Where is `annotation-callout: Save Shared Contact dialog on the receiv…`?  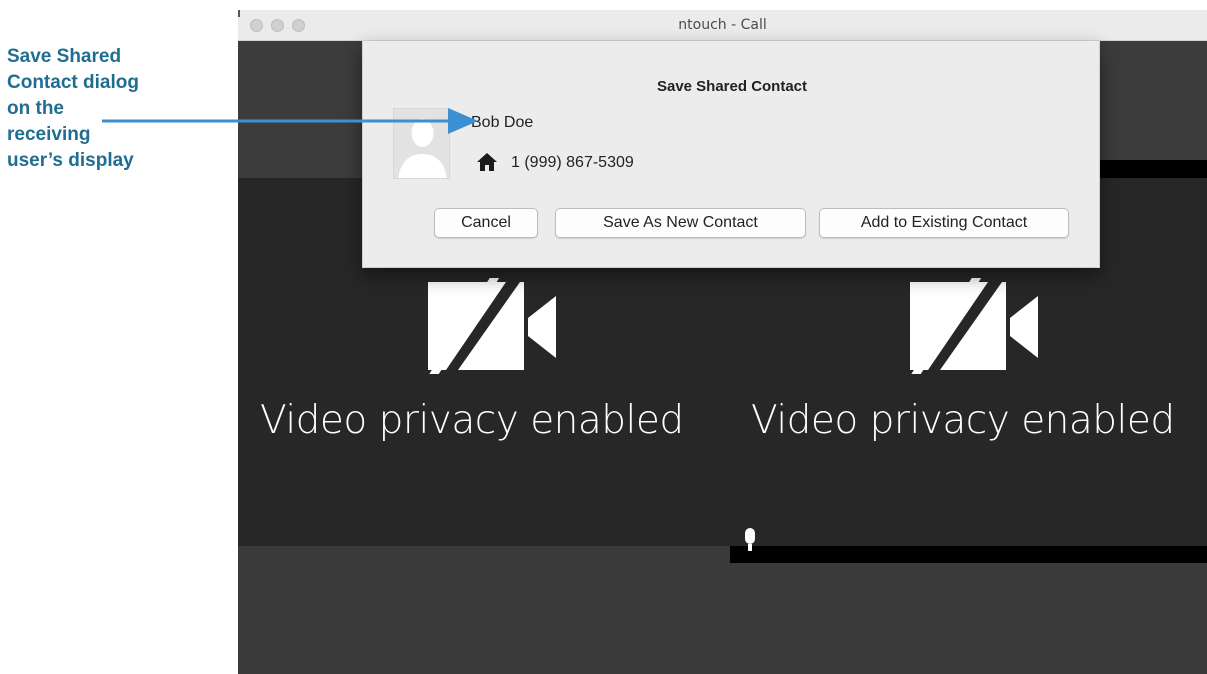 annotation-callout: Save Shared Contact dialog on the receiv… is located at coordinates (107, 109).